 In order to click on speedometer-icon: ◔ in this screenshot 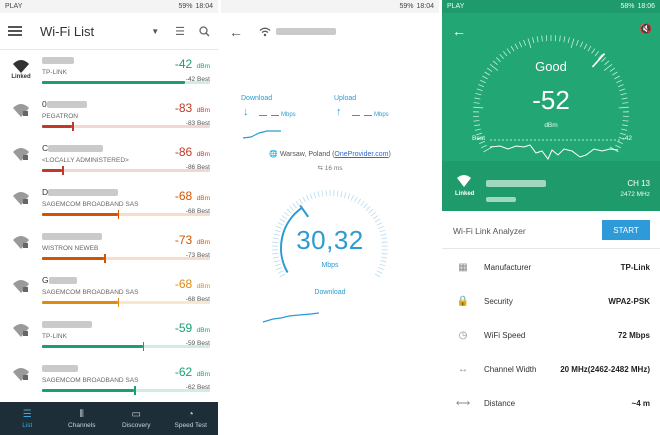, I will do `click(190, 414)`.